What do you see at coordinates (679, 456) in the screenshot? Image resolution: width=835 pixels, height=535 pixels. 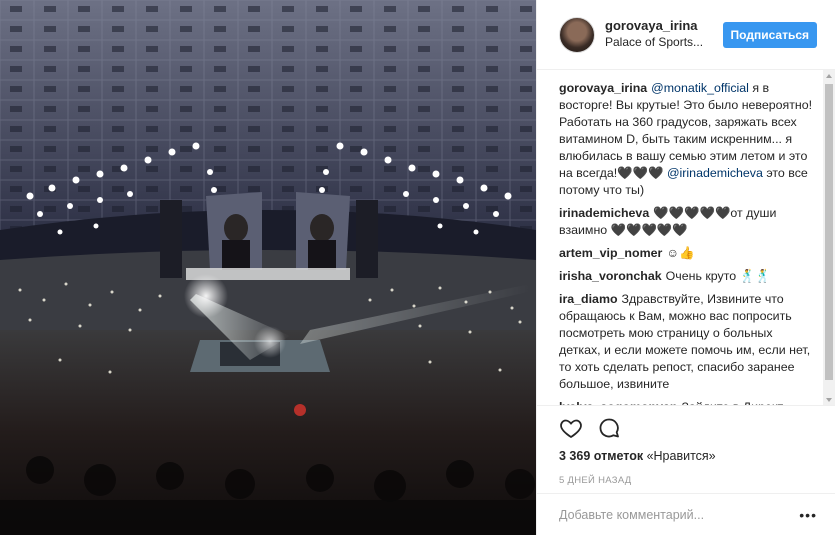 I see `likes-suffix: «Нравится»` at bounding box center [679, 456].